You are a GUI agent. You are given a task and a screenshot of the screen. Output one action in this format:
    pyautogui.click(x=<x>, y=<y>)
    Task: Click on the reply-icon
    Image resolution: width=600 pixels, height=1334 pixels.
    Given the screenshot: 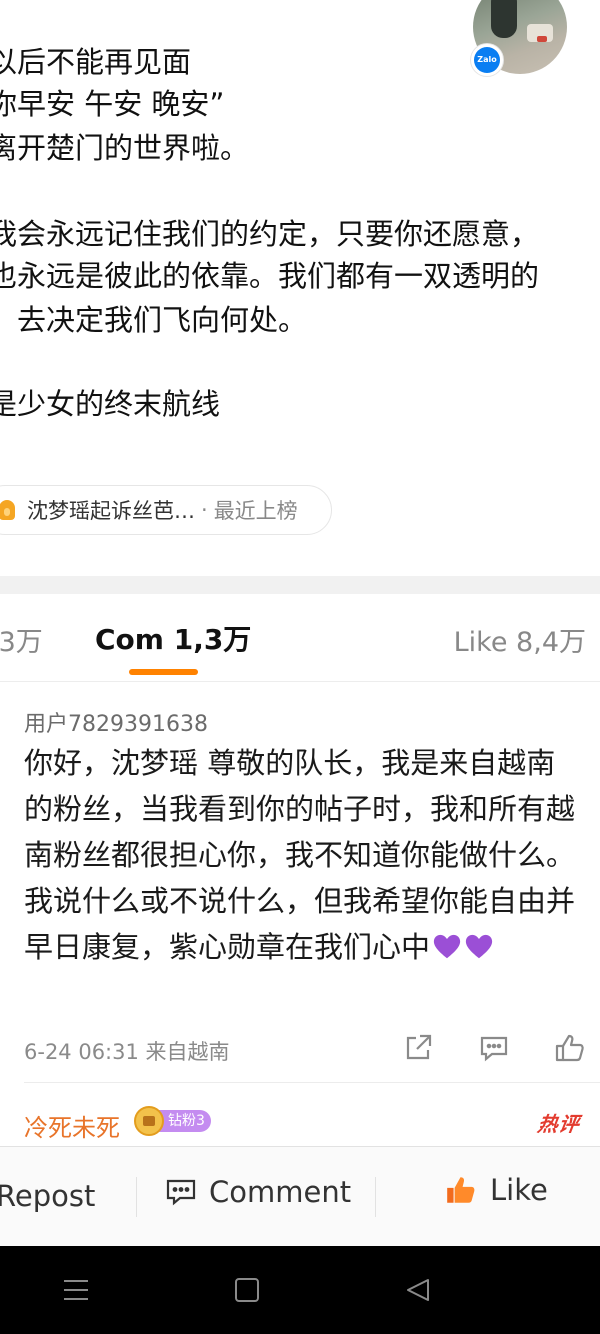 What is the action you would take?
    pyautogui.click(x=494, y=1048)
    